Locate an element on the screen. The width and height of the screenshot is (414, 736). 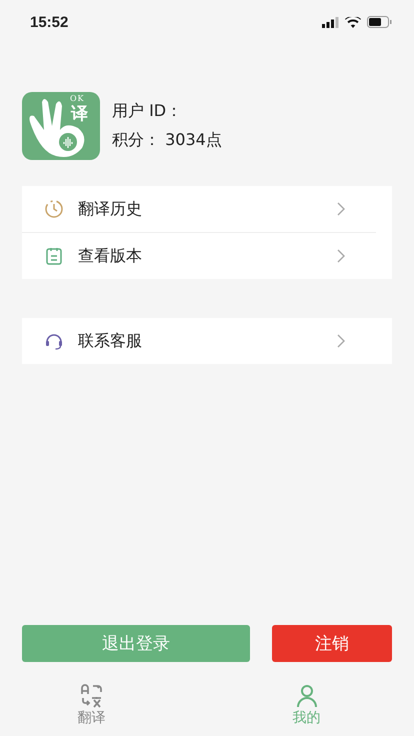
menu-item: 联系客服 is located at coordinates (199, 341).